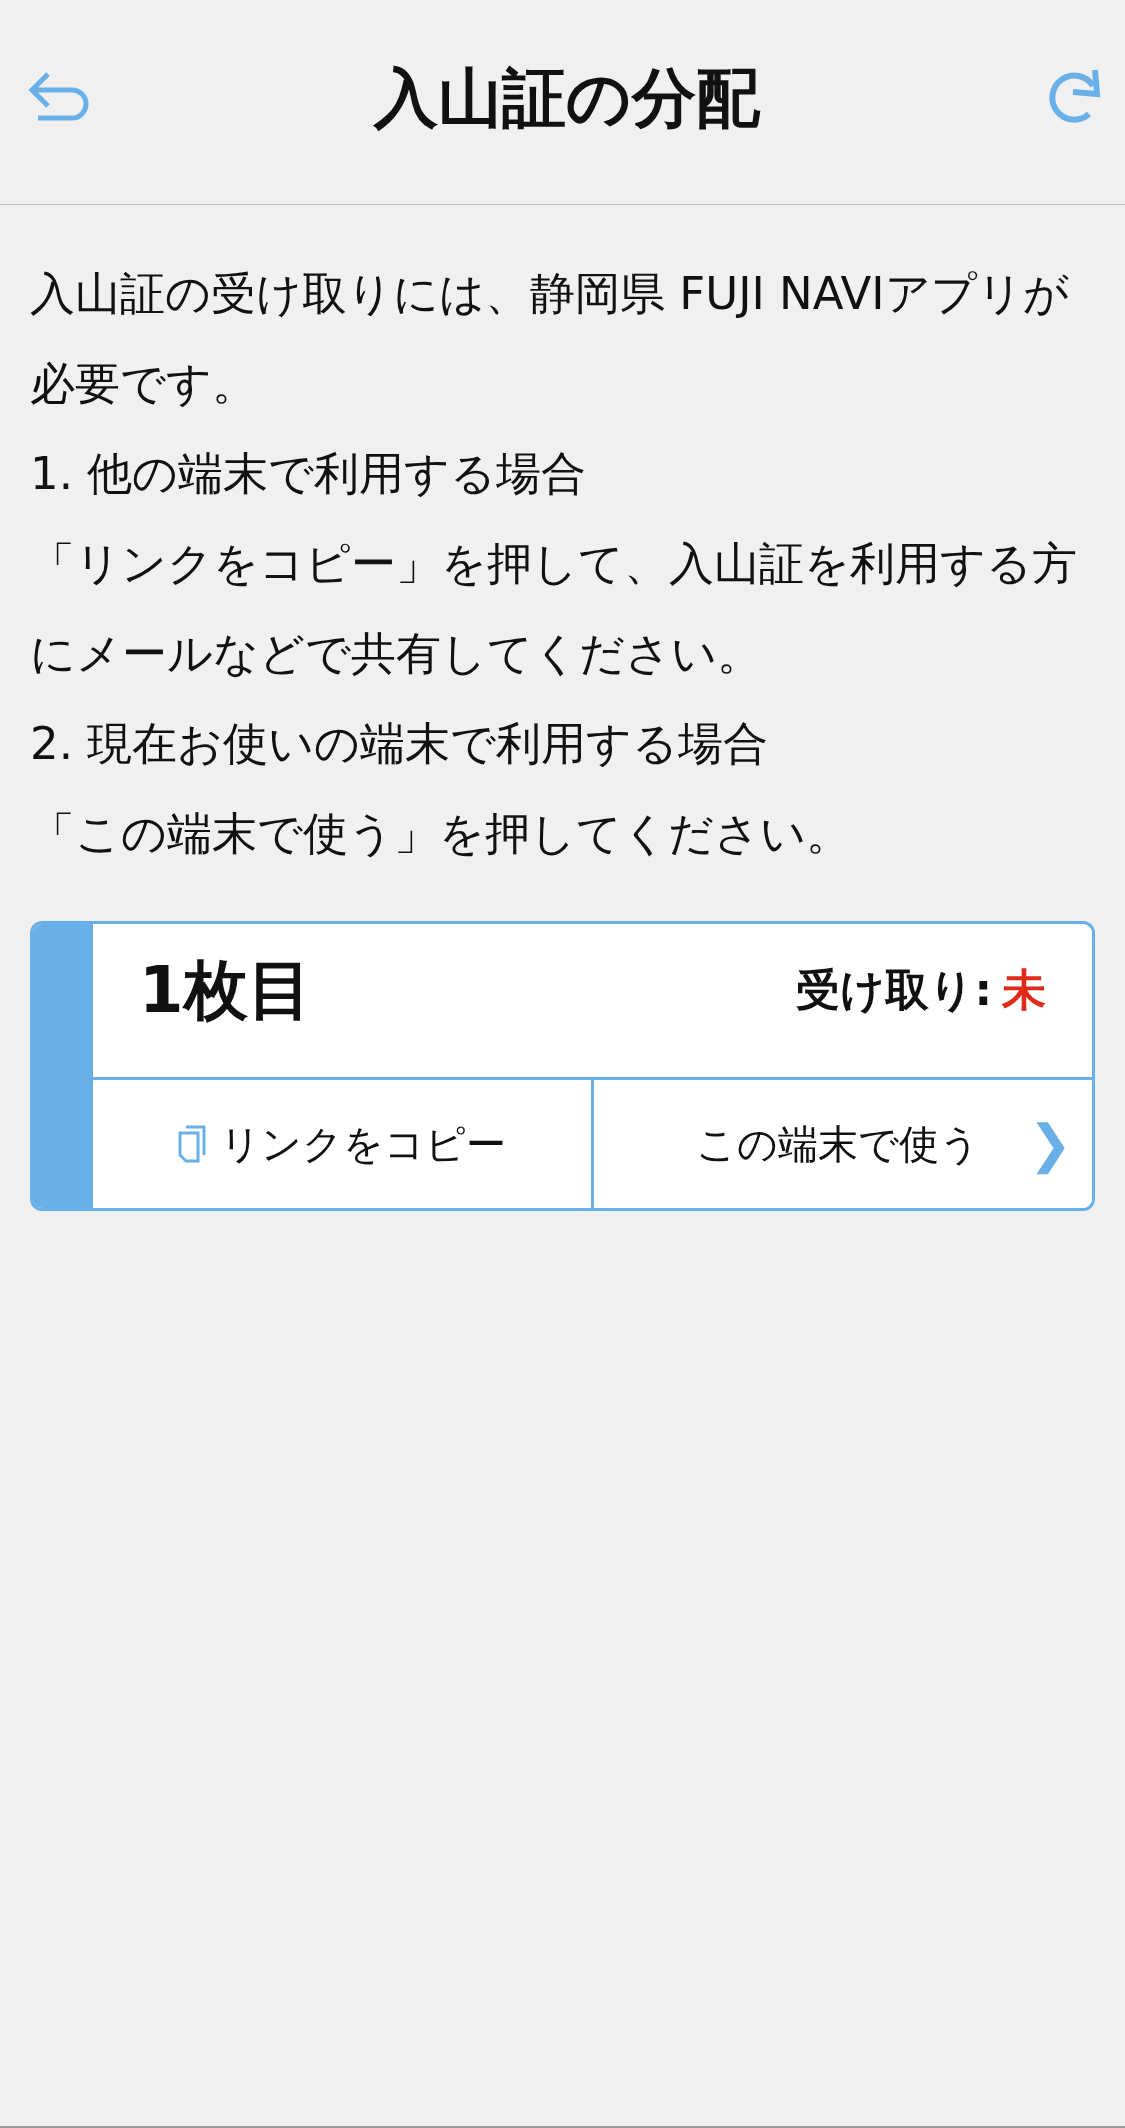 The height and width of the screenshot is (2128, 1125). I want to click on instruction-text: 1. 他の端末で利用する場合, so click(309, 474).